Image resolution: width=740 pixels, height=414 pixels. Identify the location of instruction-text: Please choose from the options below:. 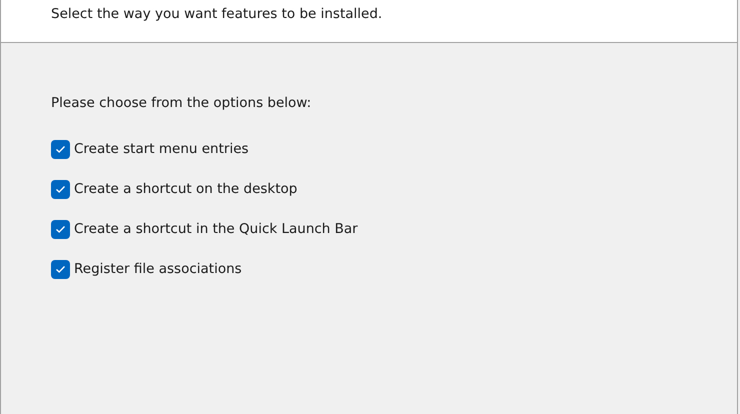
(181, 103).